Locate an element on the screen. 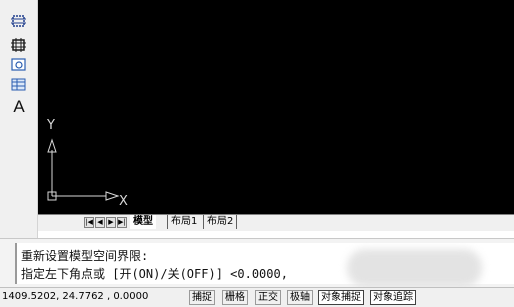 Image resolution: width=514 pixels, height=307 pixels. draw-toolbar: A is located at coordinates (19, 120).